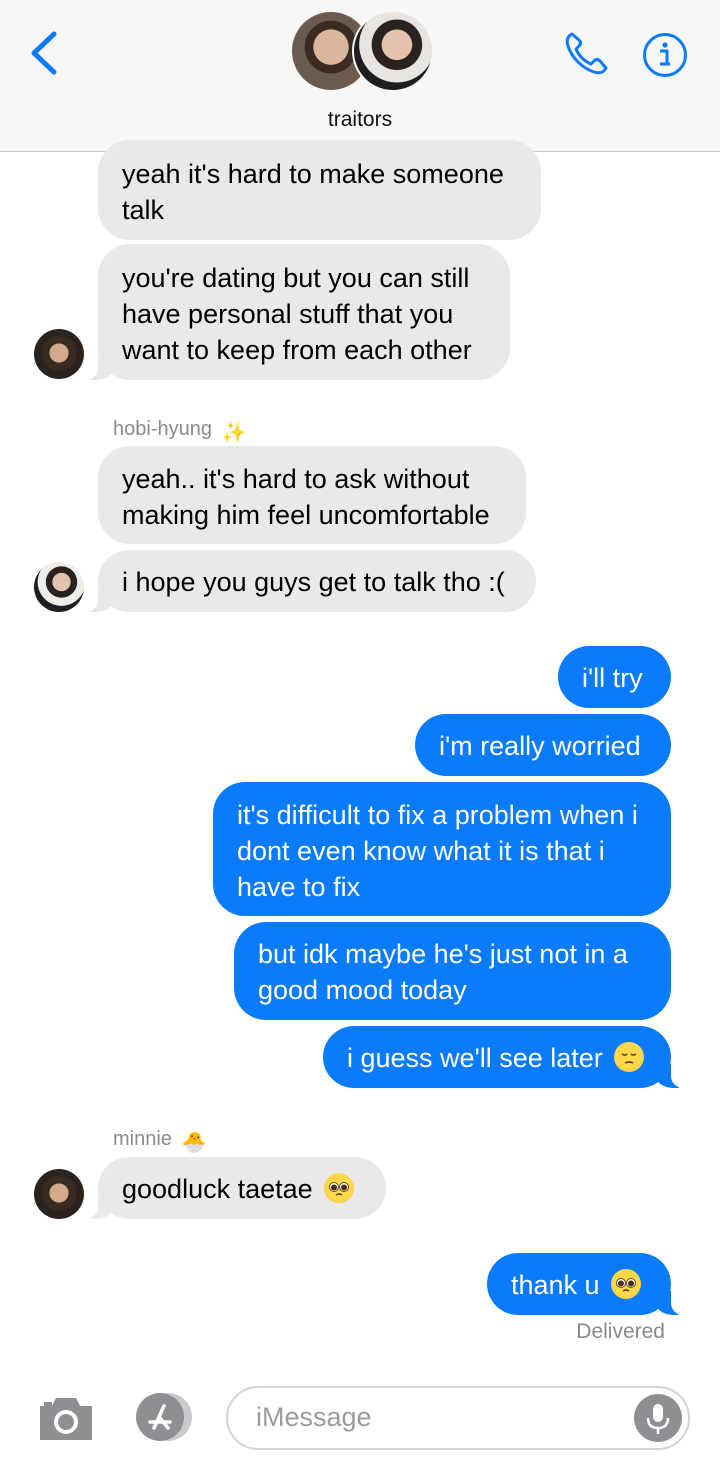 The width and height of the screenshot is (720, 1459). I want to click on sparkles-icon: ✨, so click(234, 433).